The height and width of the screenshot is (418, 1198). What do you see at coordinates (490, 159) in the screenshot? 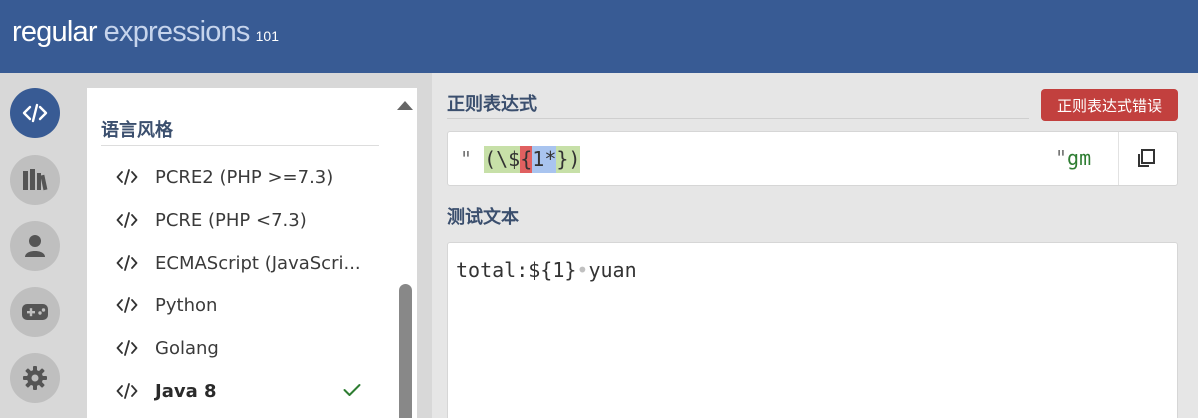
I see `regex-token-group-open: (` at bounding box center [490, 159].